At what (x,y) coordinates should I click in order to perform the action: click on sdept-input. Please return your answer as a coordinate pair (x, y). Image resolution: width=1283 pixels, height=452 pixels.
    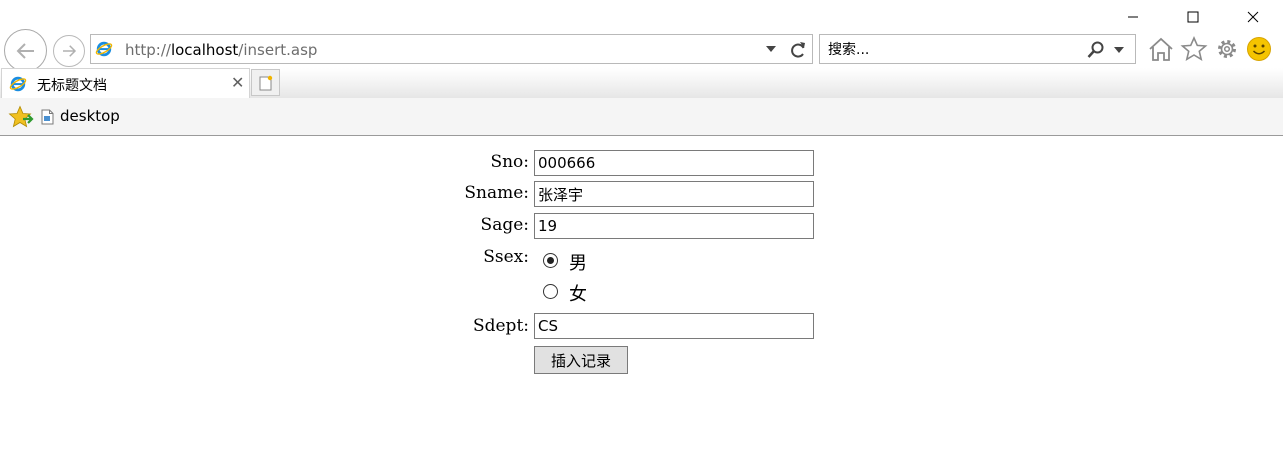
    Looking at the image, I should click on (674, 326).